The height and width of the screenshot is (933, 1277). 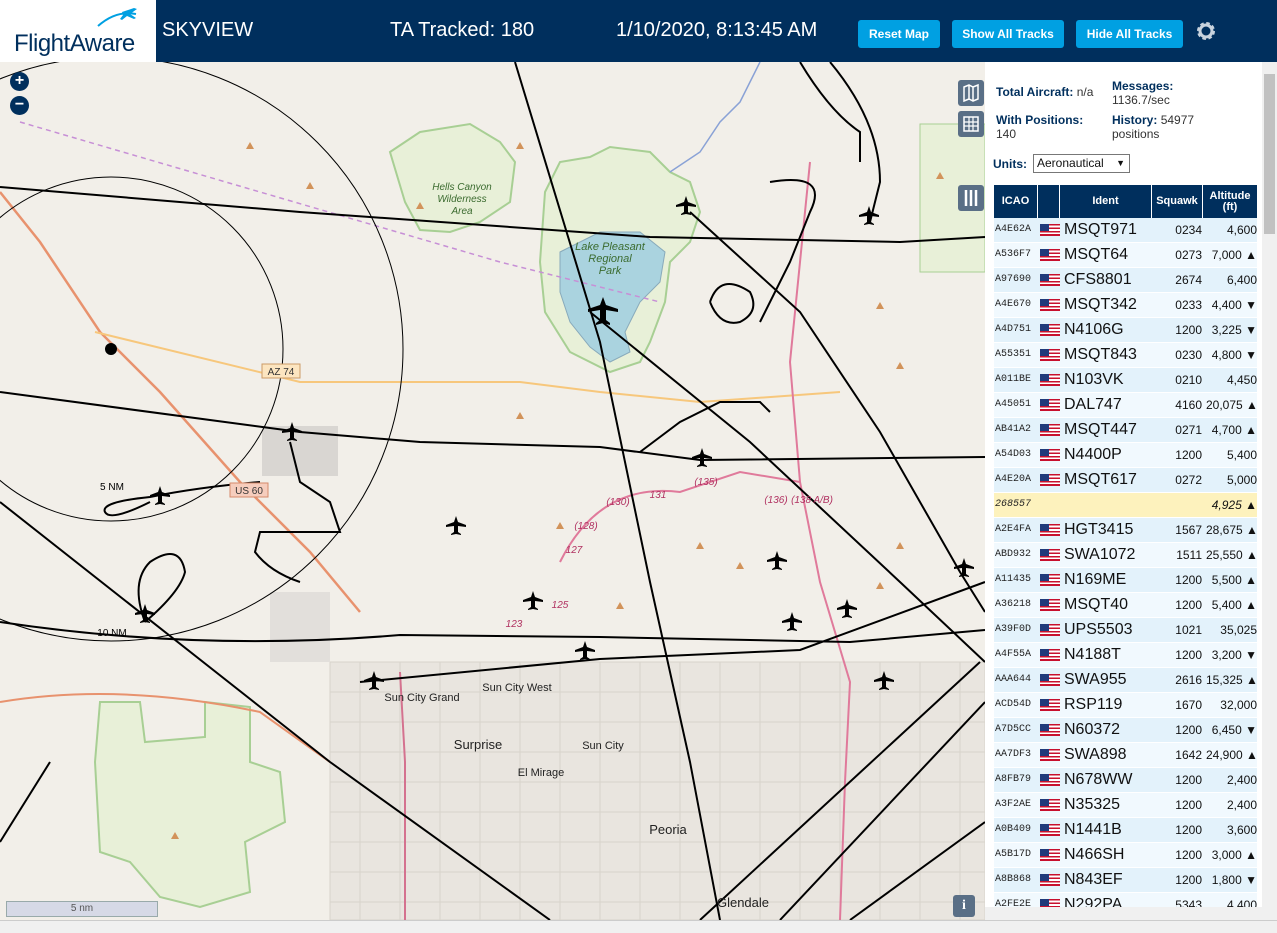 I want to click on table-row: A11435 N169ME 1200 5,500 ▲, so click(x=1125, y=580).